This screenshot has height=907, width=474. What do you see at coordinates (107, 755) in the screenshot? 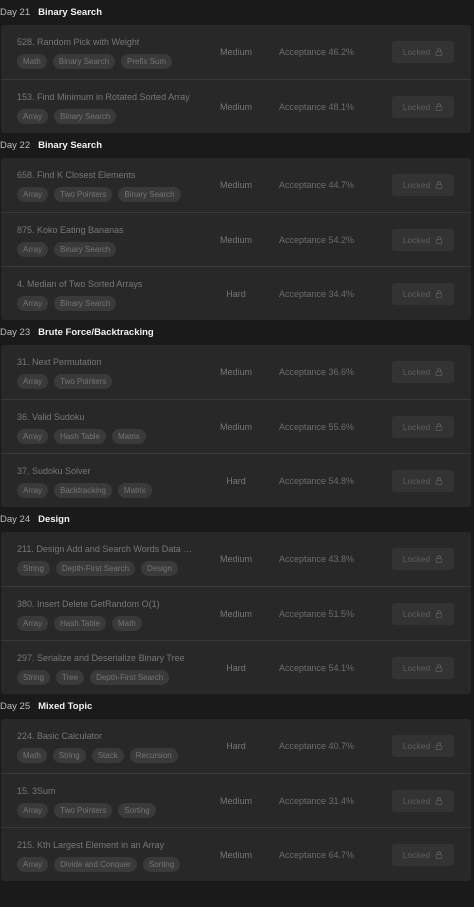
I see `topic-tag: Stack` at bounding box center [107, 755].